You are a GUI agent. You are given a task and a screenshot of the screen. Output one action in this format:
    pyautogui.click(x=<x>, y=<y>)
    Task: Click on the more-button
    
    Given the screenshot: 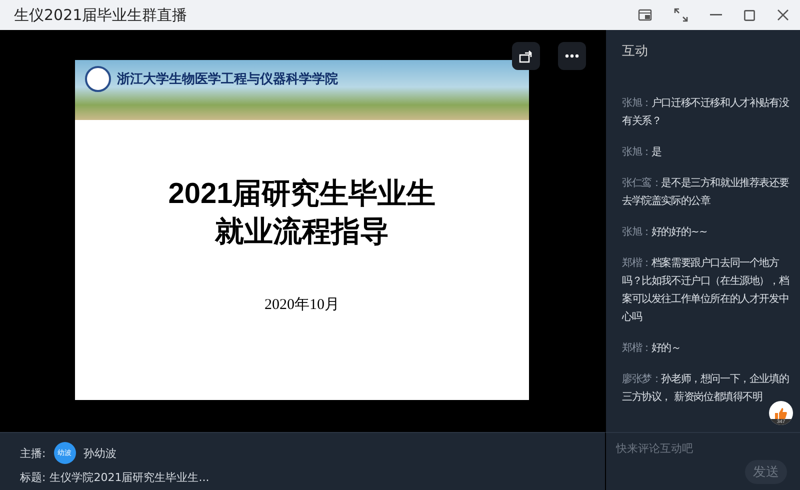 What is the action you would take?
    pyautogui.click(x=572, y=56)
    